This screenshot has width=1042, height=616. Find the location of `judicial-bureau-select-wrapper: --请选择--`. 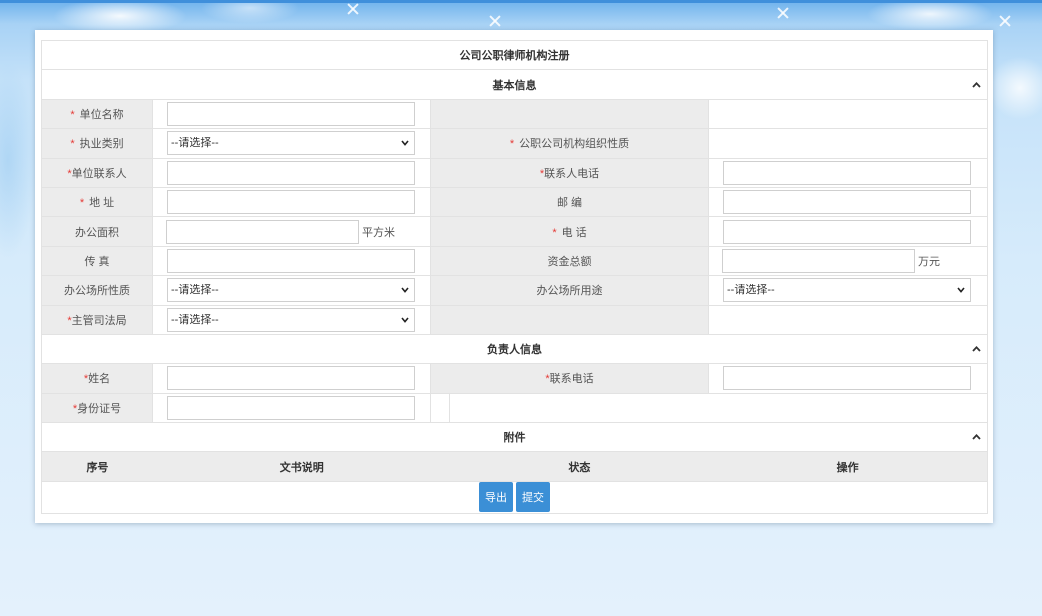

judicial-bureau-select-wrapper: --请选择-- is located at coordinates (291, 319).